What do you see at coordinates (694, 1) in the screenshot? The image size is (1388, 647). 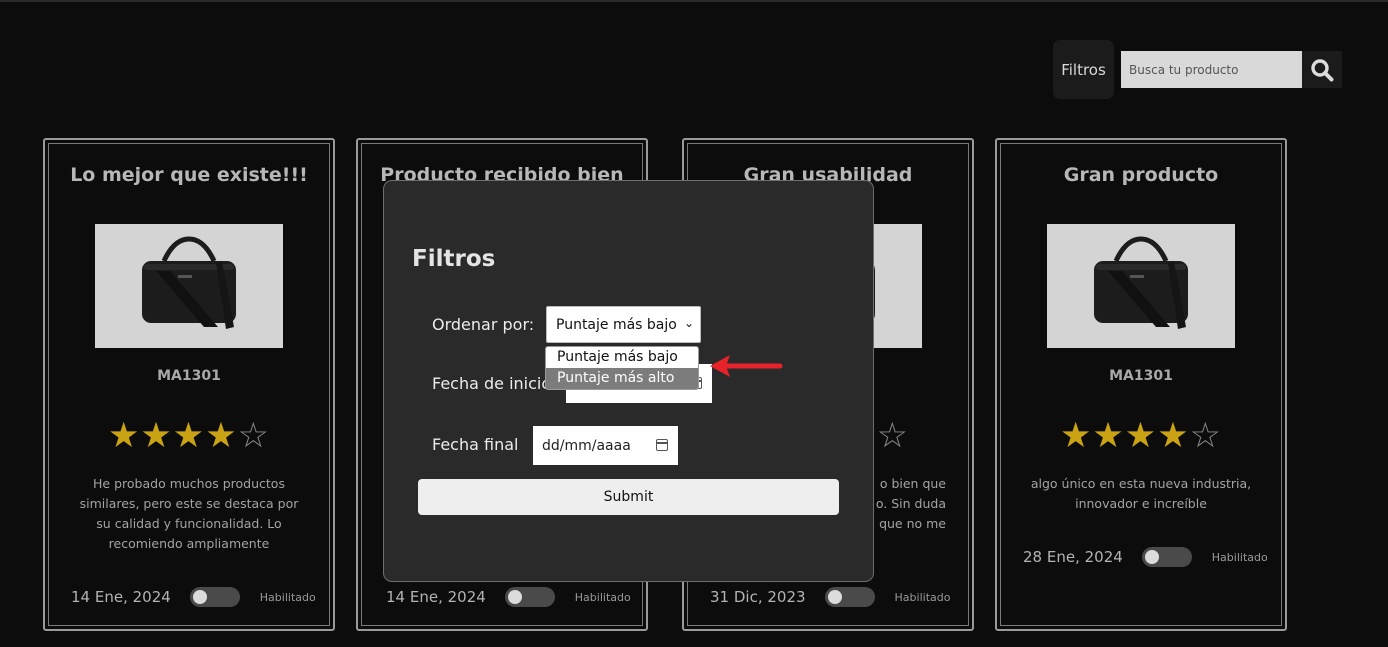 I see `top-divider` at bounding box center [694, 1].